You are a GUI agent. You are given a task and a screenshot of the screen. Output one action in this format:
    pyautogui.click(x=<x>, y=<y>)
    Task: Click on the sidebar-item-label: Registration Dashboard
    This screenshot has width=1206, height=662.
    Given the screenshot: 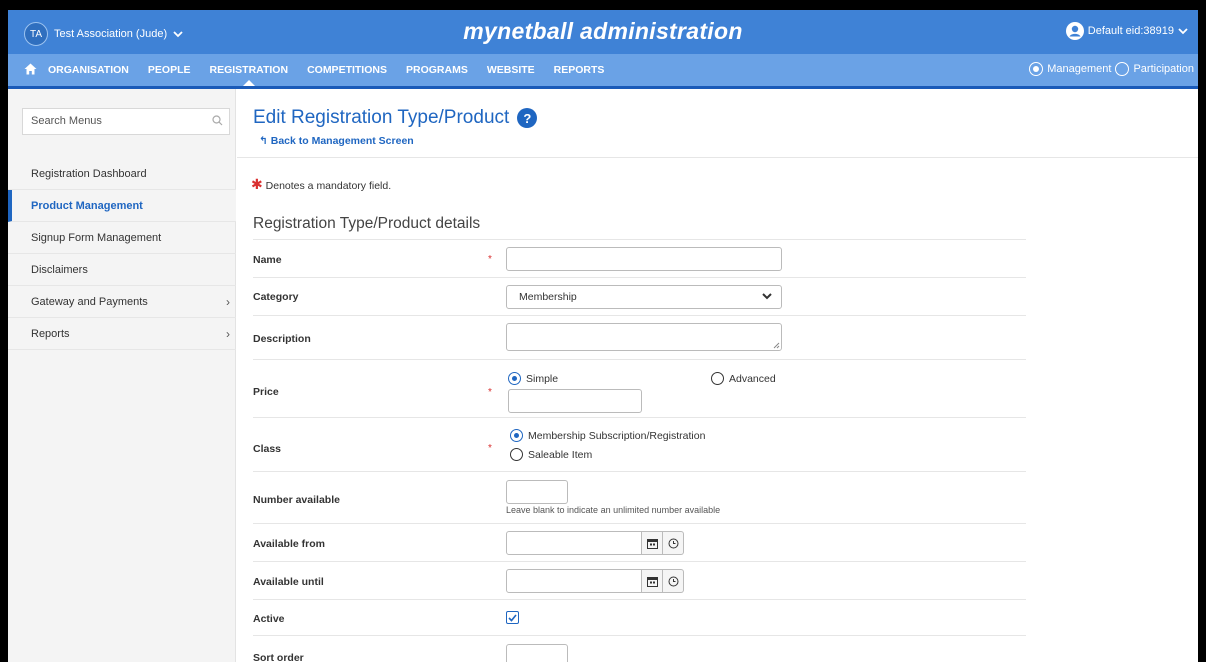 What is the action you would take?
    pyautogui.click(x=89, y=174)
    